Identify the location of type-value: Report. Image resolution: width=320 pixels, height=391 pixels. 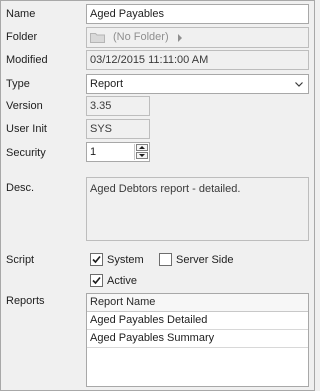
(107, 84).